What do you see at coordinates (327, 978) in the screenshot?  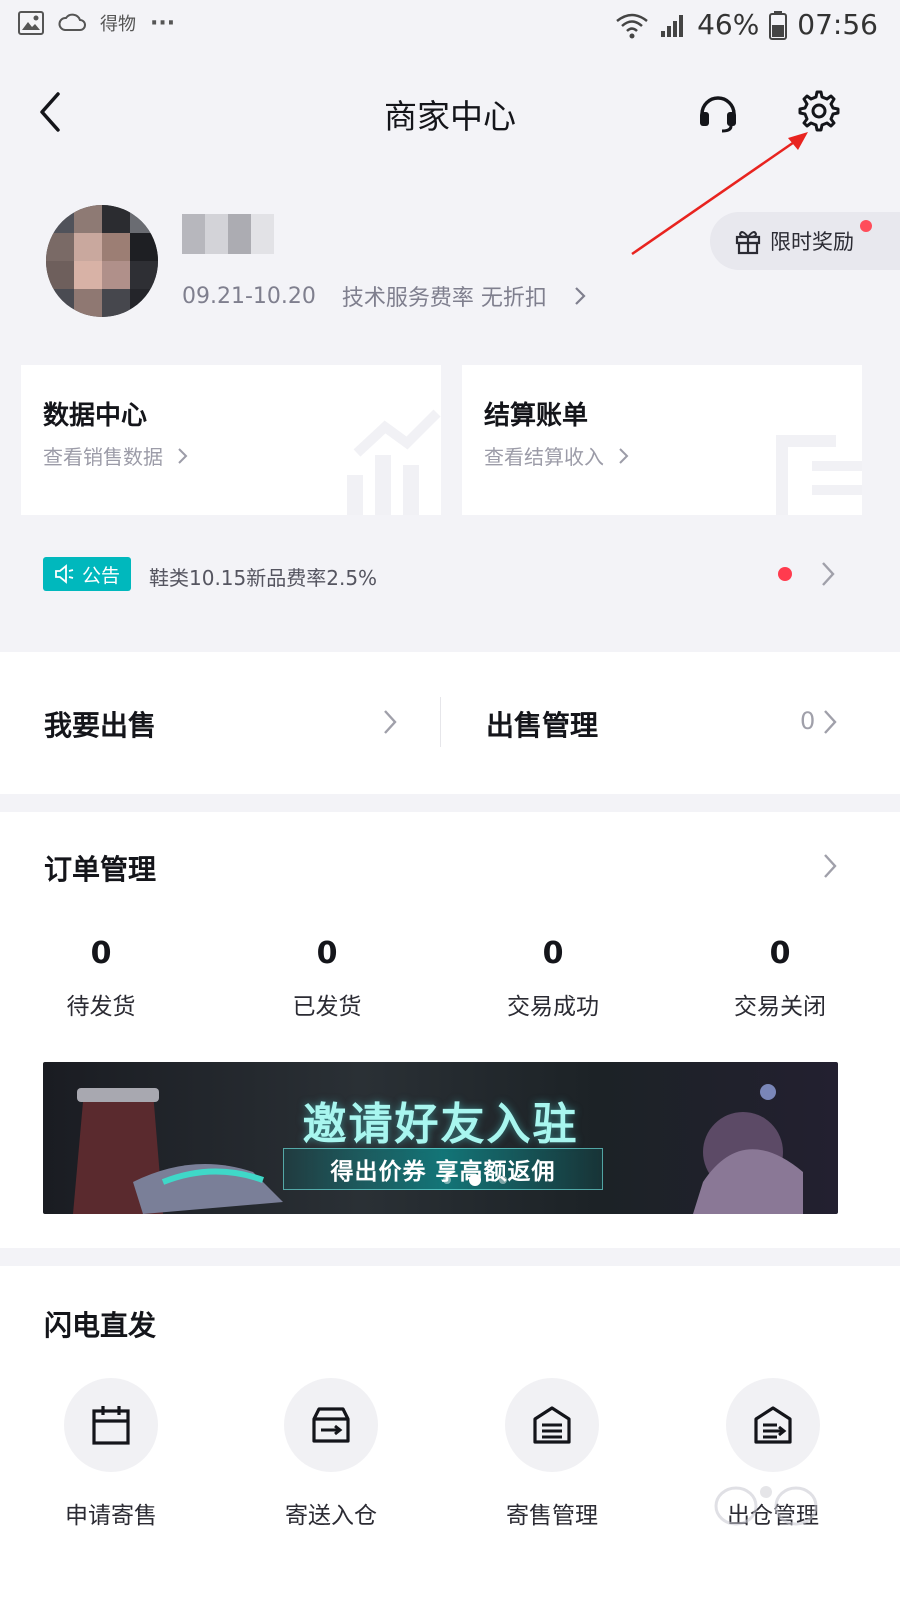 I see `order-stat-shipped: 0 已发货` at bounding box center [327, 978].